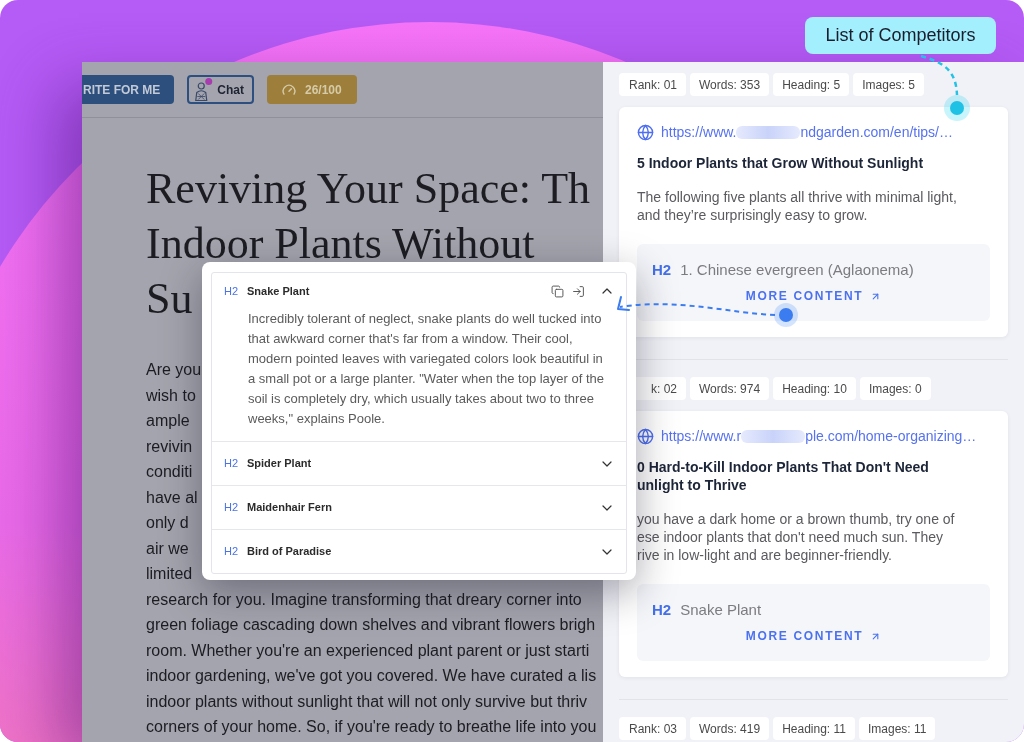 This screenshot has height=742, width=1024. I want to click on stat-chip: Heading: 5, so click(811, 84).